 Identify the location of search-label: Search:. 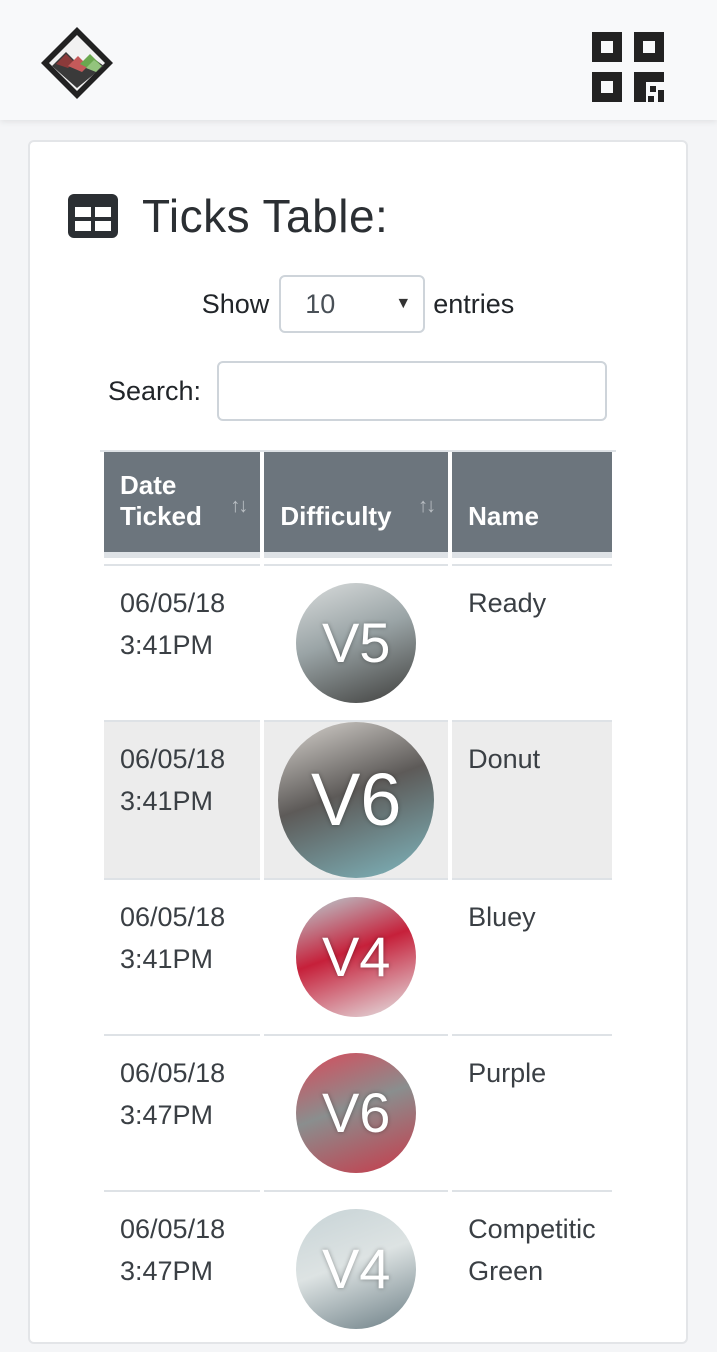
(155, 390).